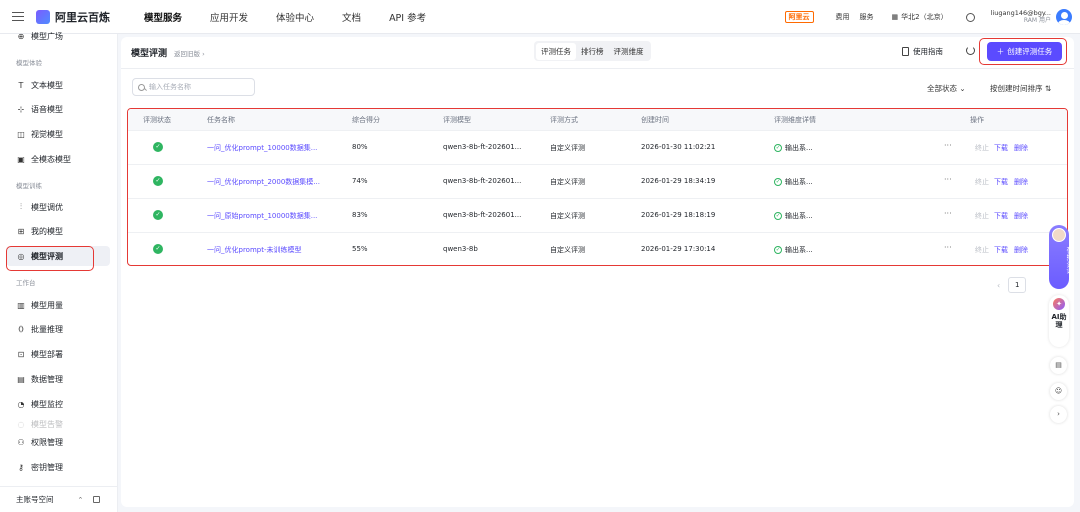 The width and height of the screenshot is (1080, 512). Describe the element at coordinates (592, 51) in the screenshot. I see `tab-leaderboard: 排行榜` at that location.